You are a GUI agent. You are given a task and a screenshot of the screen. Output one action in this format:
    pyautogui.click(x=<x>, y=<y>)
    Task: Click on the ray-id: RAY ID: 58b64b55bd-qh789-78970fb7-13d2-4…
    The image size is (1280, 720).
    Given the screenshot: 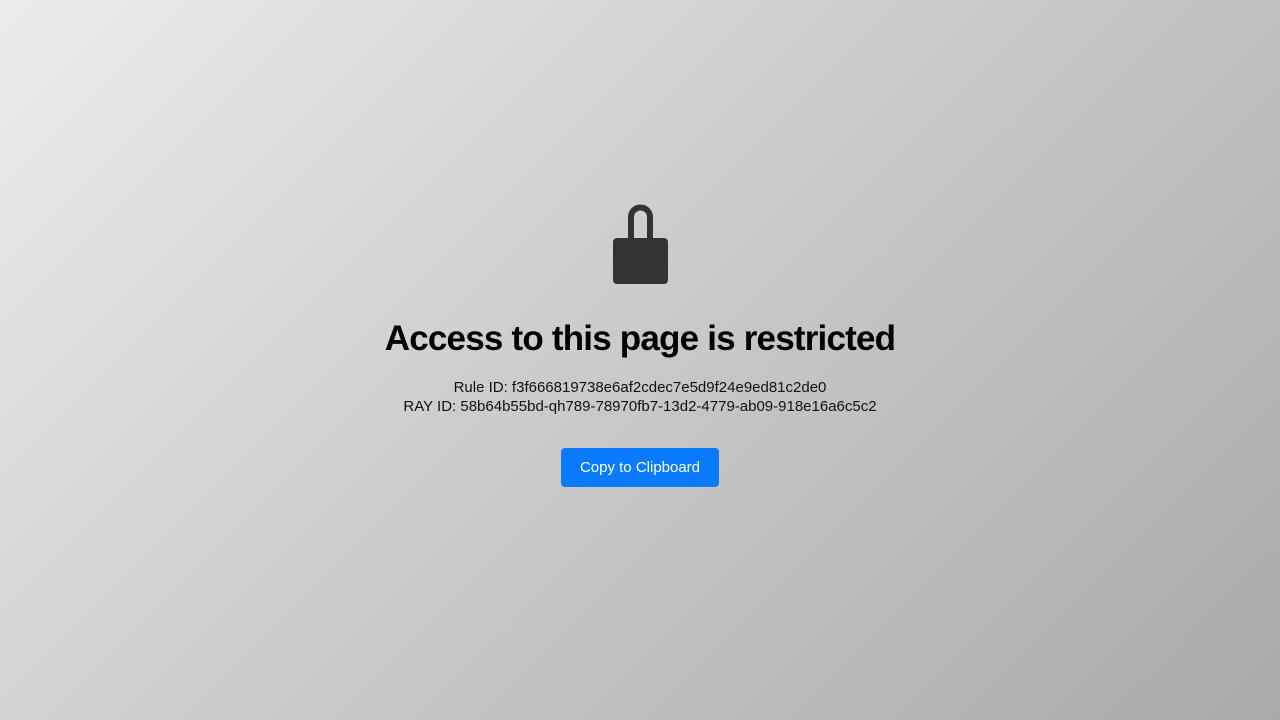 What is the action you would take?
    pyautogui.click(x=640, y=406)
    